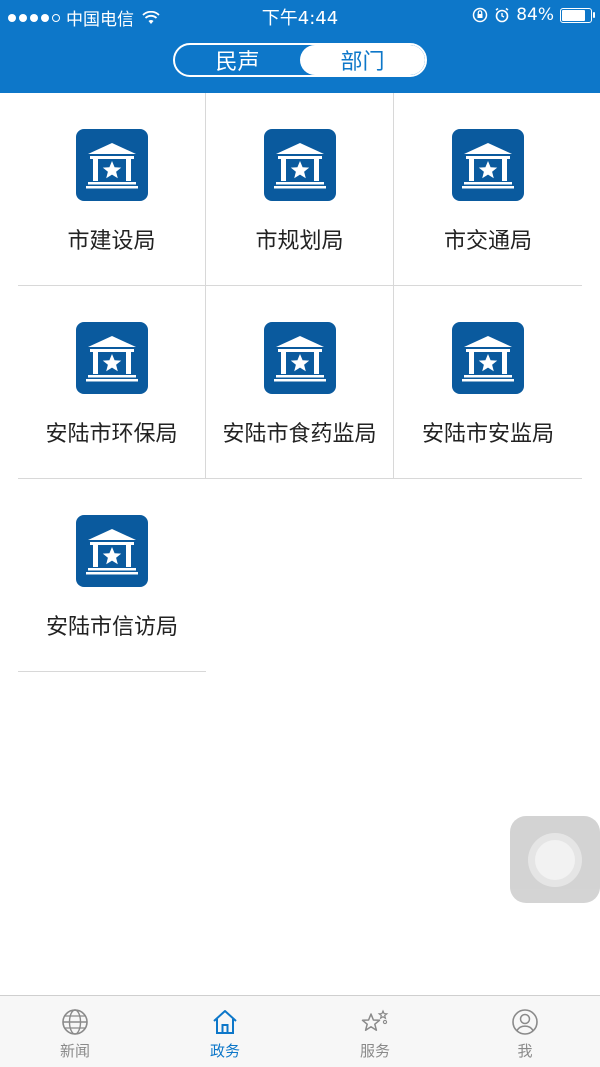 The image size is (600, 1067). I want to click on tab-services-label: 服务, so click(374, 1051).